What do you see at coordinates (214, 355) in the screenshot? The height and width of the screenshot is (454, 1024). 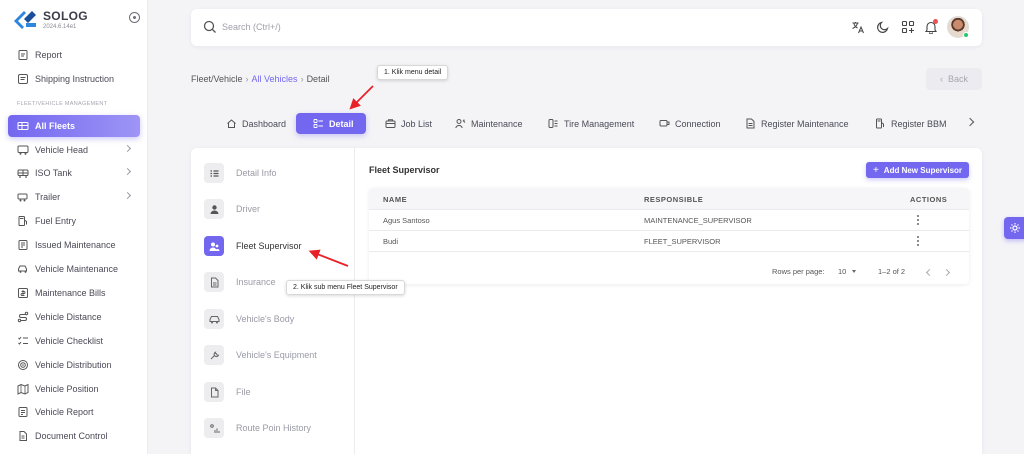 I see `wrench-icon` at bounding box center [214, 355].